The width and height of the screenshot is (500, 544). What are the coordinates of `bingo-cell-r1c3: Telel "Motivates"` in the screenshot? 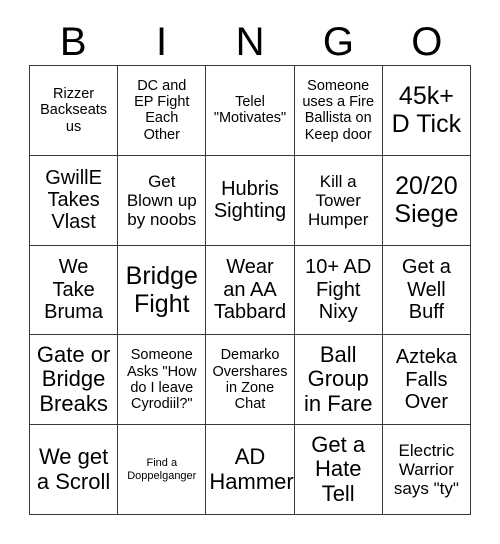 It's located at (250, 111).